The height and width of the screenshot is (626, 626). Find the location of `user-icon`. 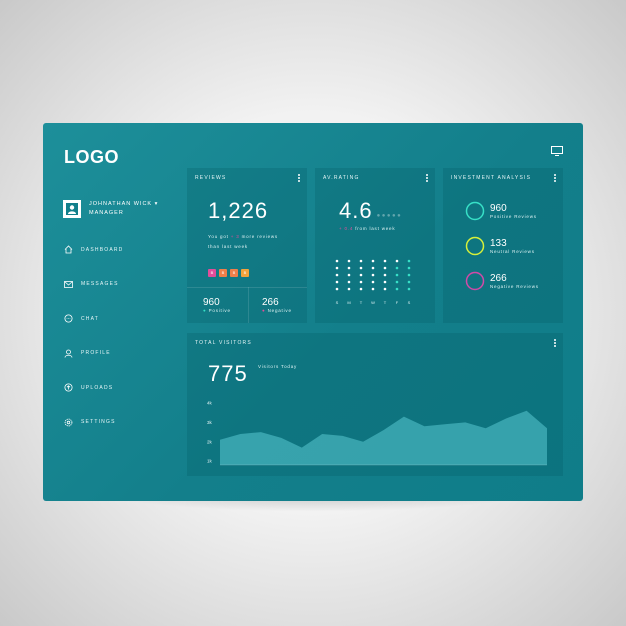

user-icon is located at coordinates (68, 353).